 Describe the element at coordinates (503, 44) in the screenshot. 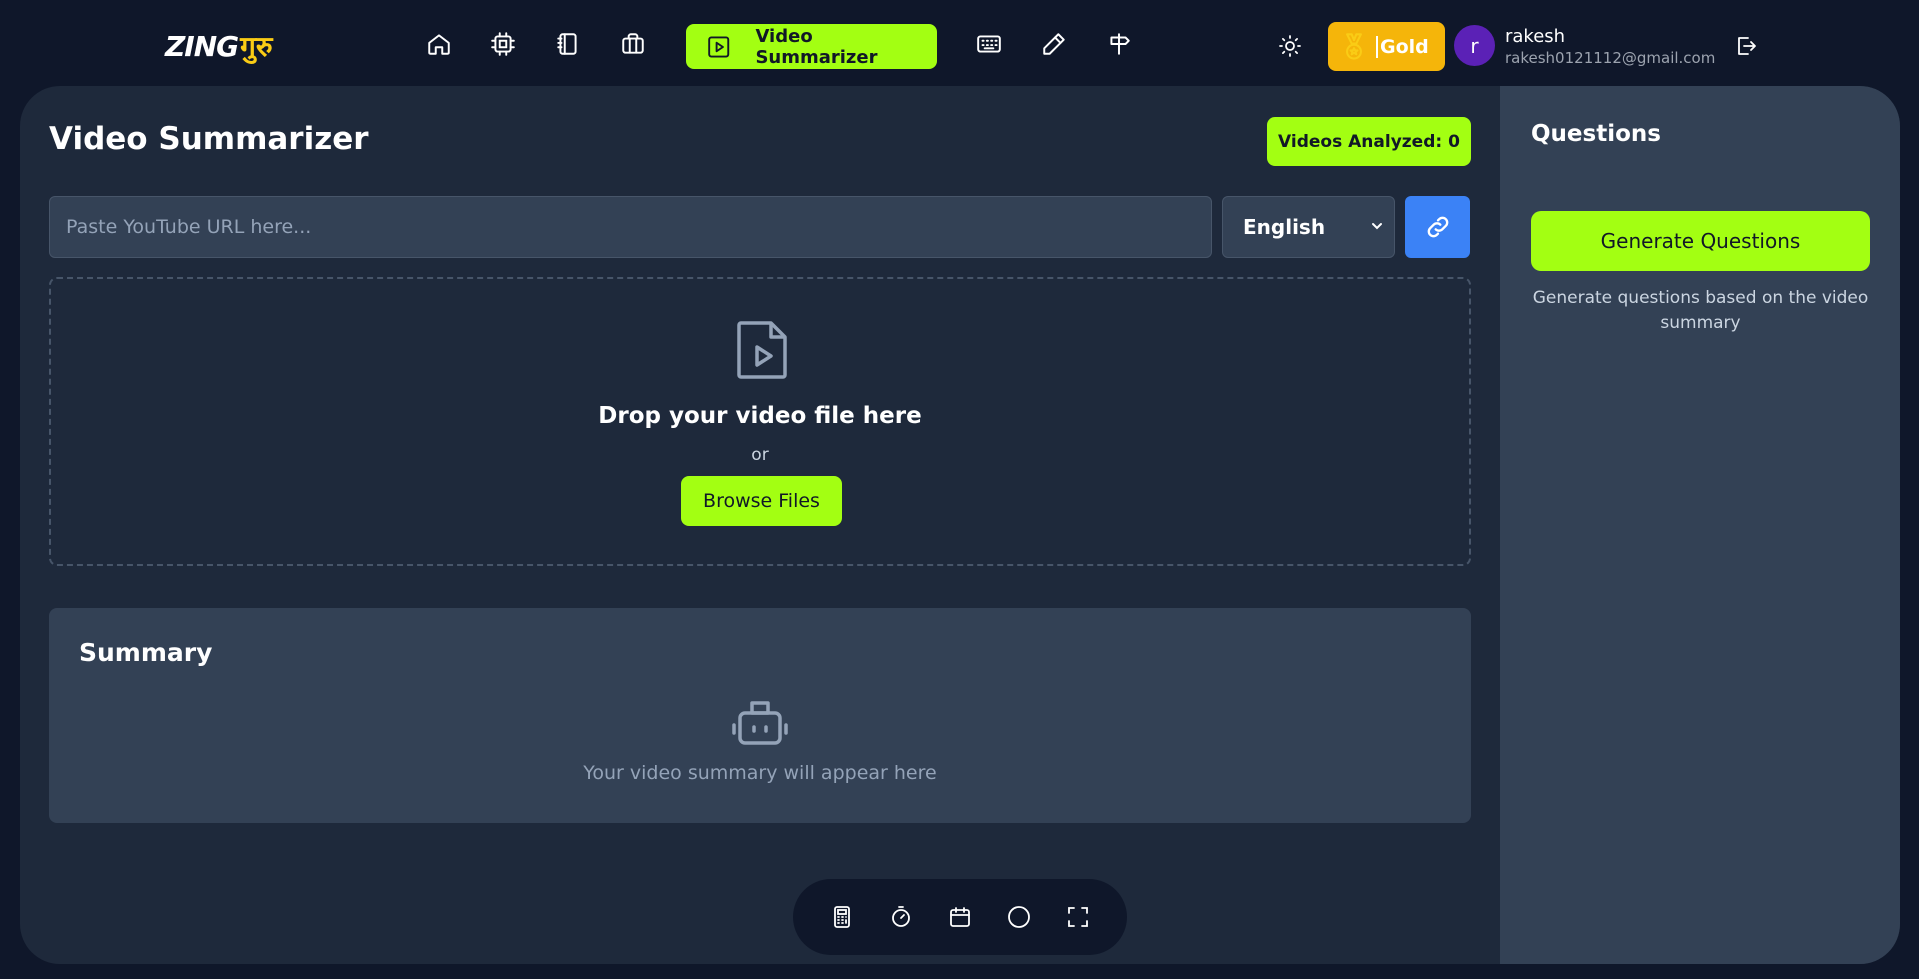

I see `cpu-icon` at that location.